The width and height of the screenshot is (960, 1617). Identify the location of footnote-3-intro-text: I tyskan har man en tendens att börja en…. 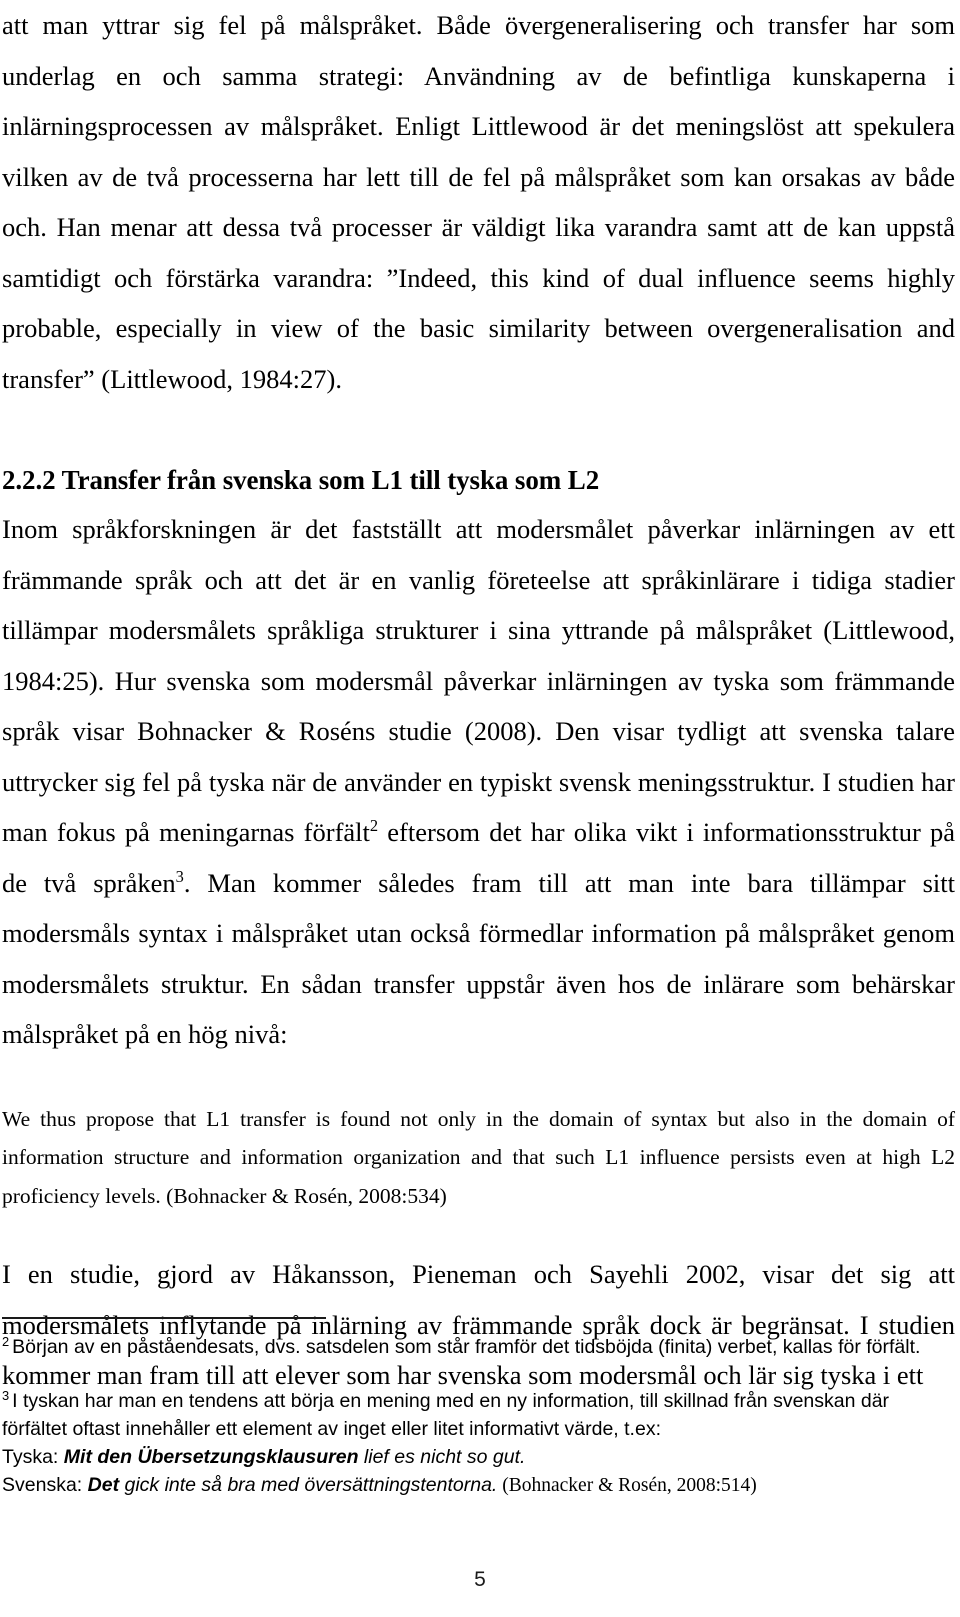
(446, 1415).